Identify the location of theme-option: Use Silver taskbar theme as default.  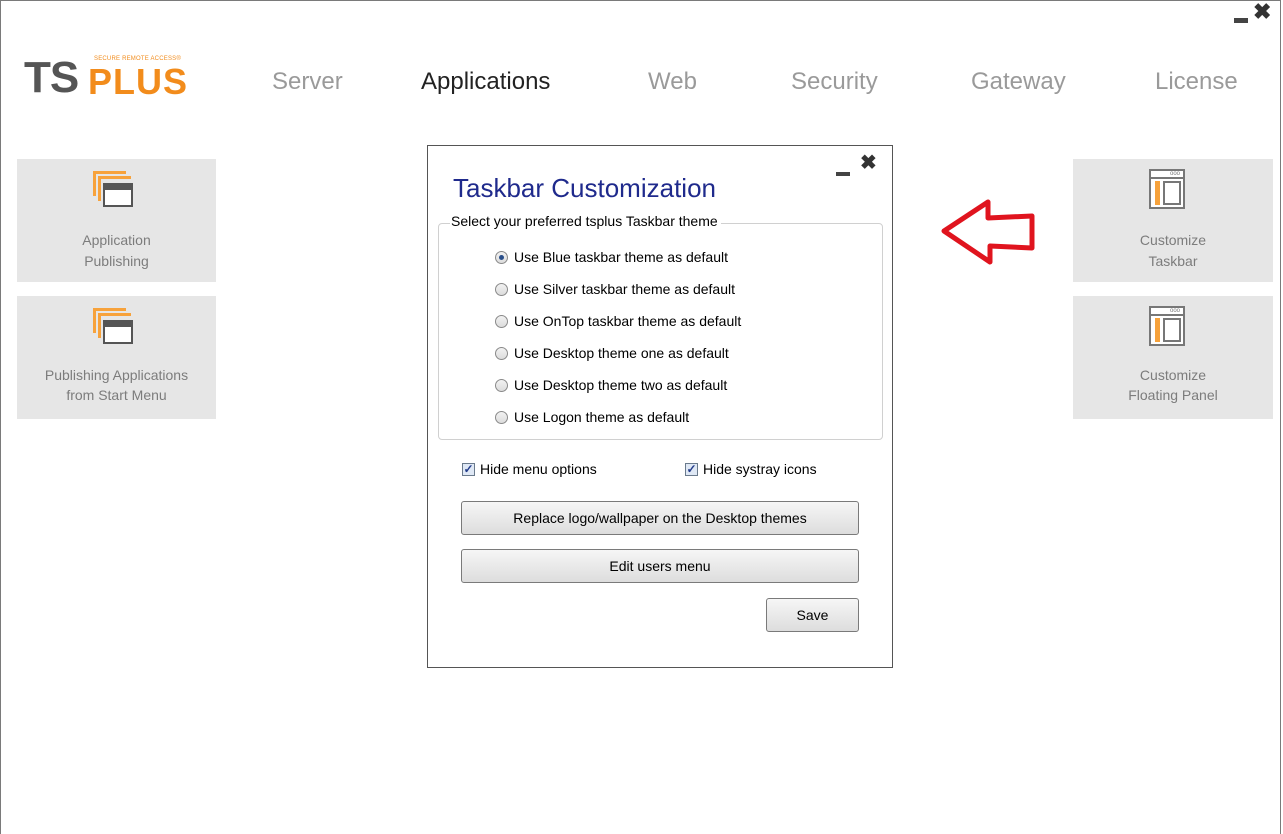
(615, 289).